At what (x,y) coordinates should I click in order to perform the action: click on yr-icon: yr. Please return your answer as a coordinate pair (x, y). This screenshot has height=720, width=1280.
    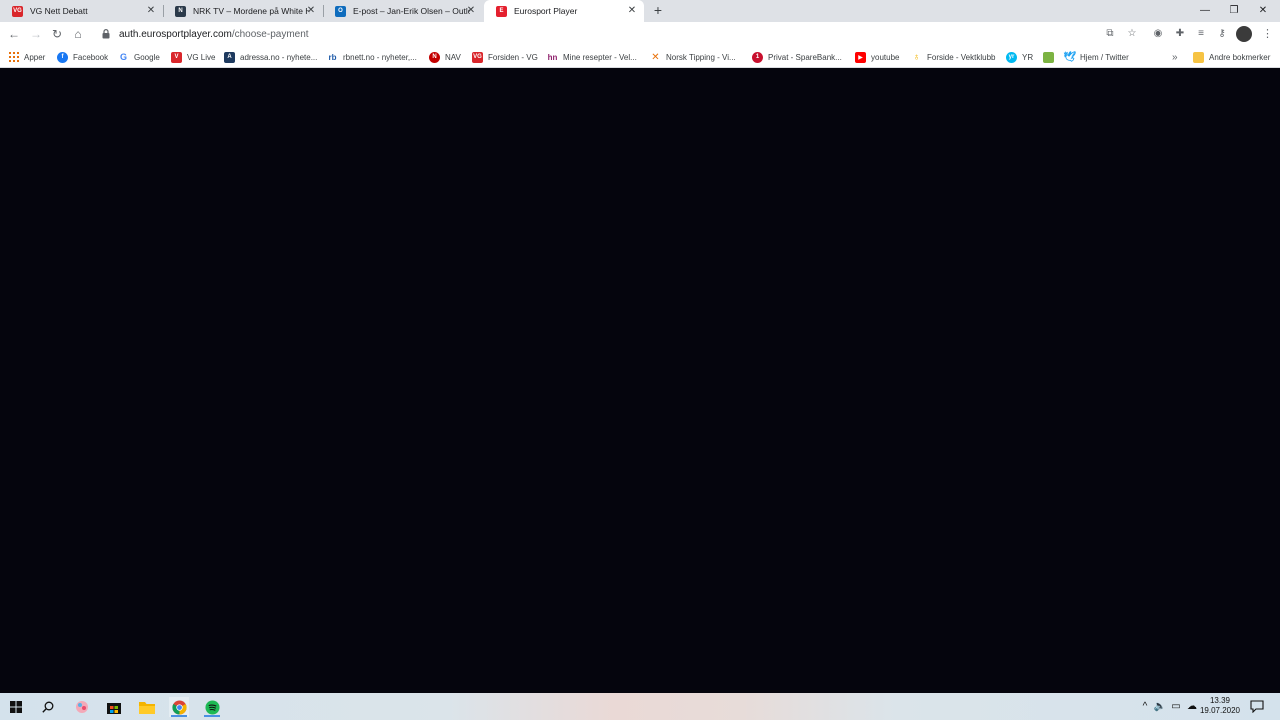
    Looking at the image, I should click on (1011, 57).